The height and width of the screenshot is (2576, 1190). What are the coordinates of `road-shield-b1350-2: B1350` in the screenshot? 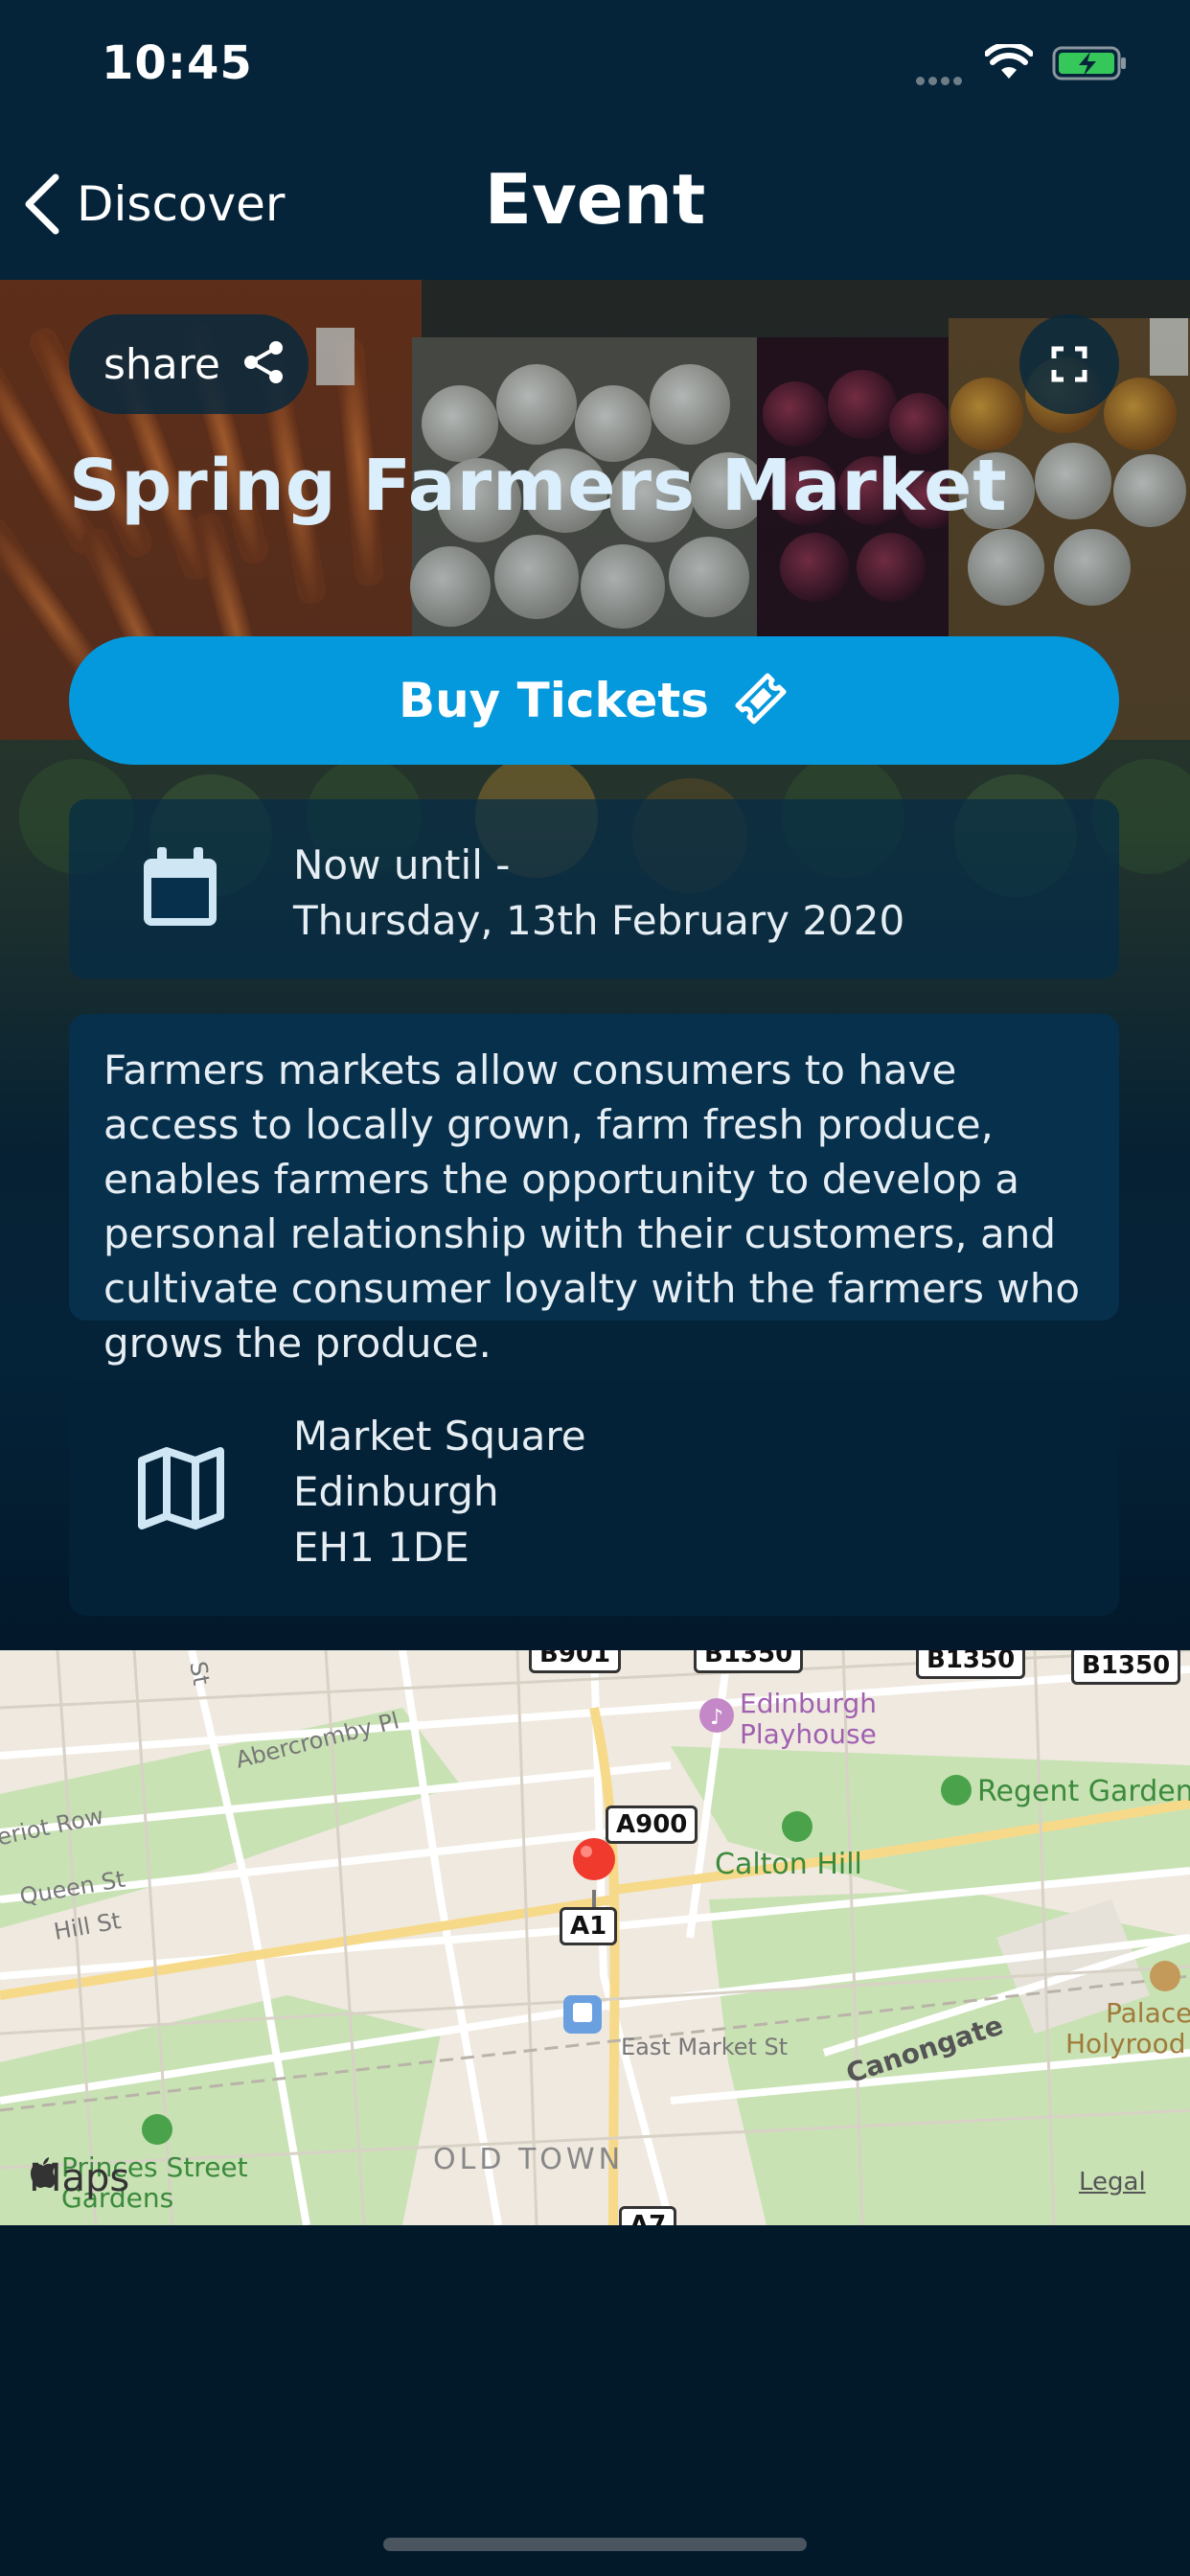 It's located at (971, 1664).